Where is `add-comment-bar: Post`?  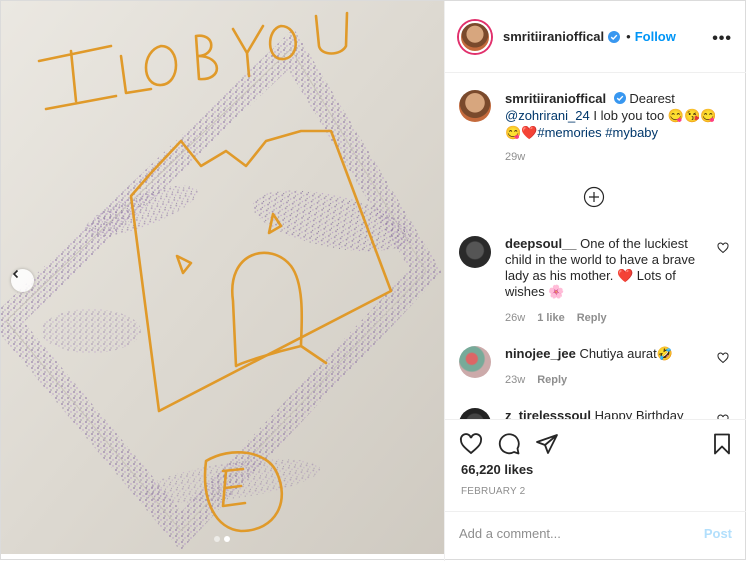
add-comment-bar: Post is located at coordinates (595, 536).